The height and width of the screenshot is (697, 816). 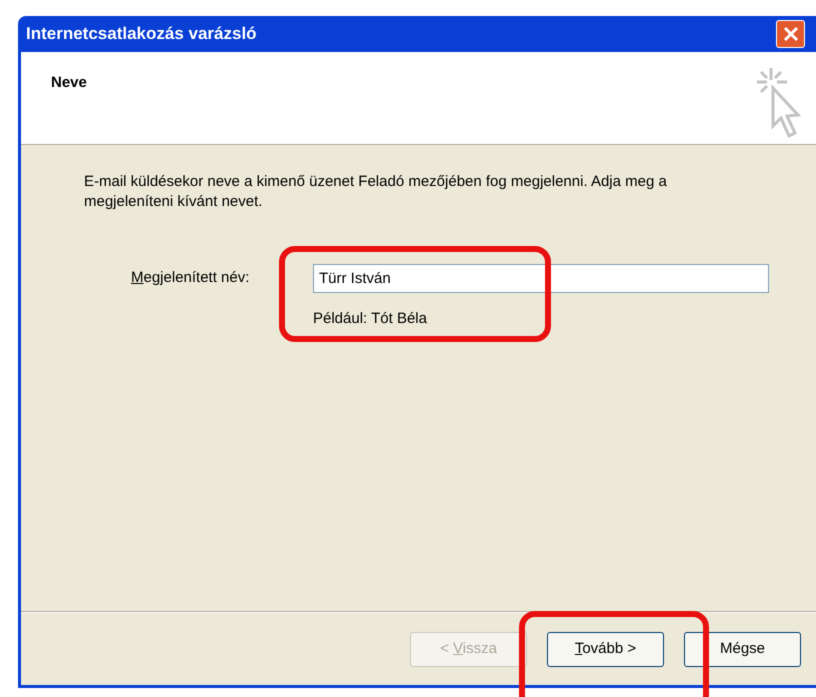 What do you see at coordinates (605, 649) in the screenshot?
I see `wizard-button: Tovább >` at bounding box center [605, 649].